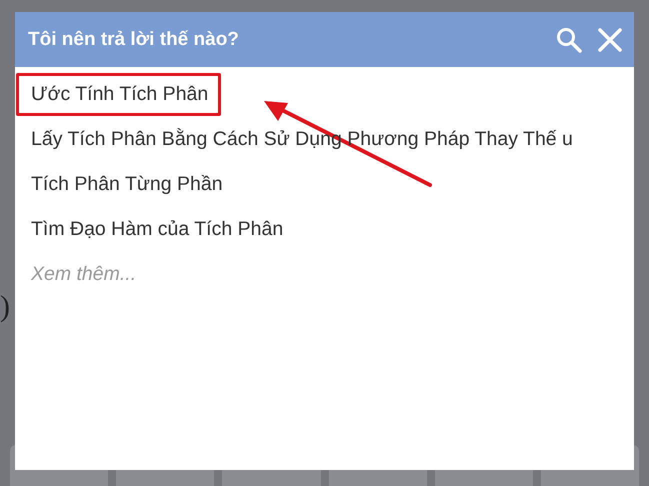 The image size is (649, 486). What do you see at coordinates (134, 39) in the screenshot?
I see `dialog-title: Tôi nên trả lời thế nào?` at bounding box center [134, 39].